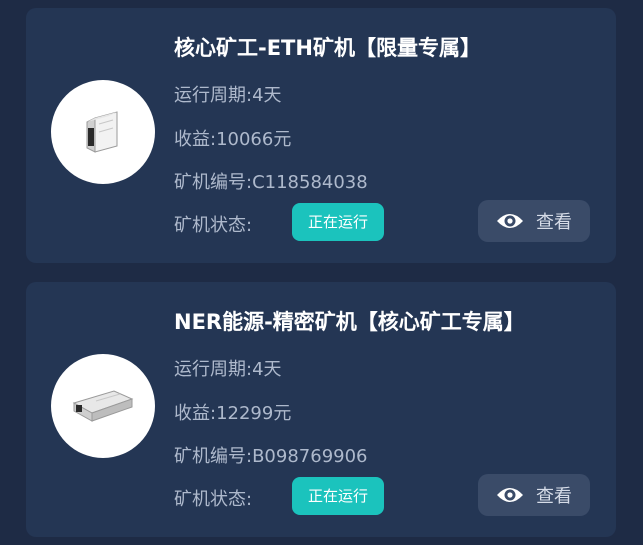 This screenshot has width=643, height=545. I want to click on miner-id-row: 矿机编号:C118584038, so click(271, 181).